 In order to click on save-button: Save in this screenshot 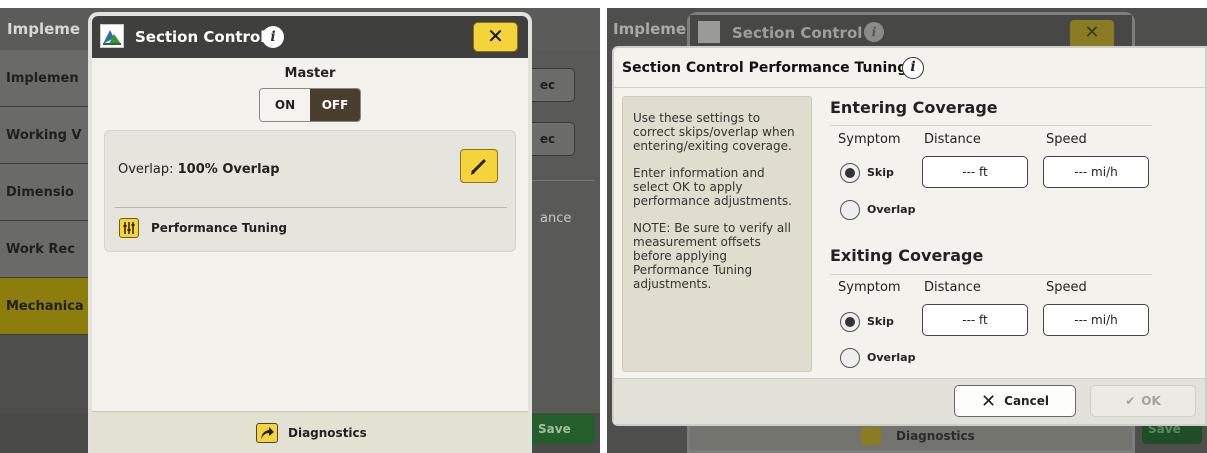, I will do `click(562, 429)`.